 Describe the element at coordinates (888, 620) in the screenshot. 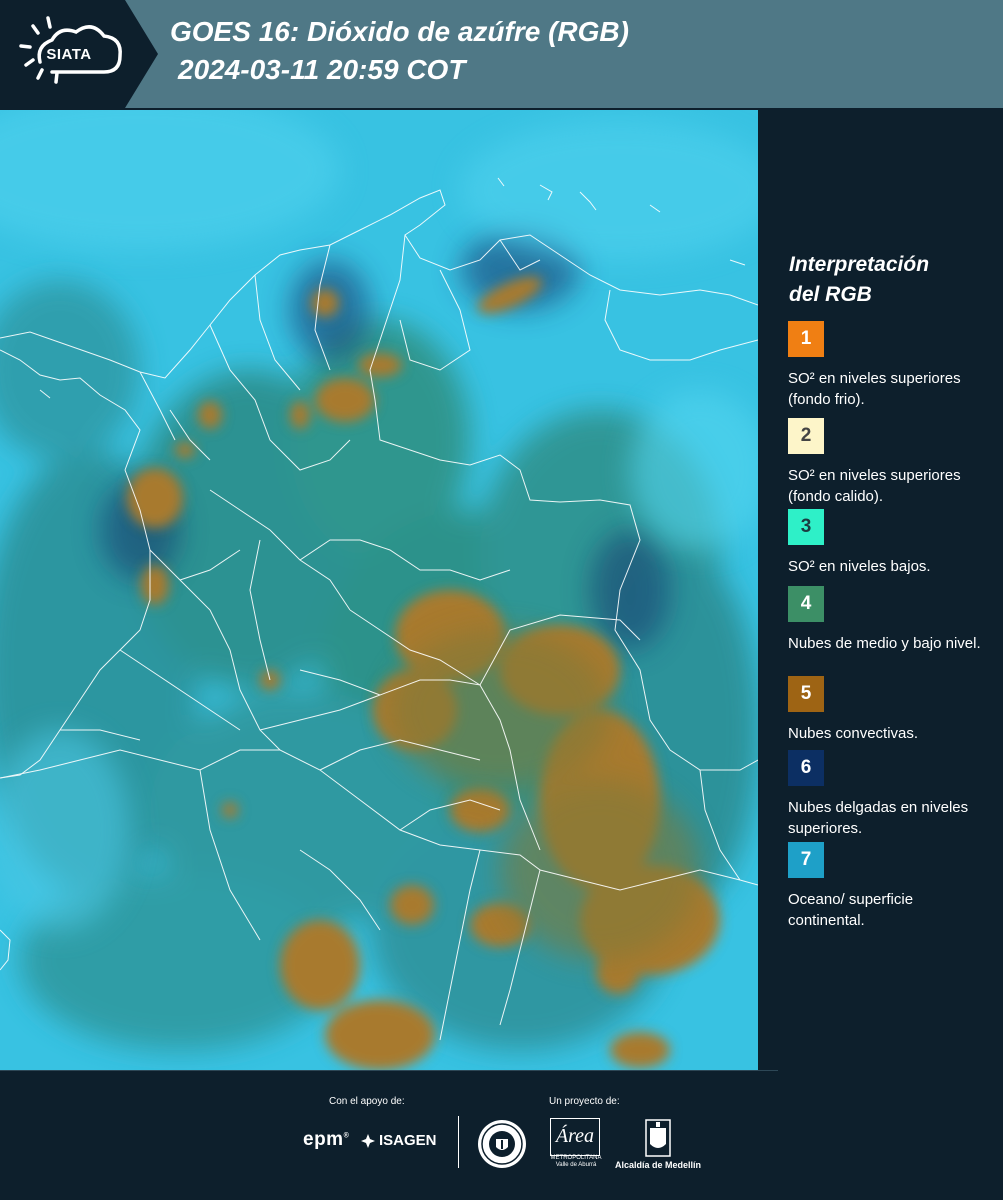

I see `legend-item: 4 Nubes de medio y bajo nivel.` at that location.